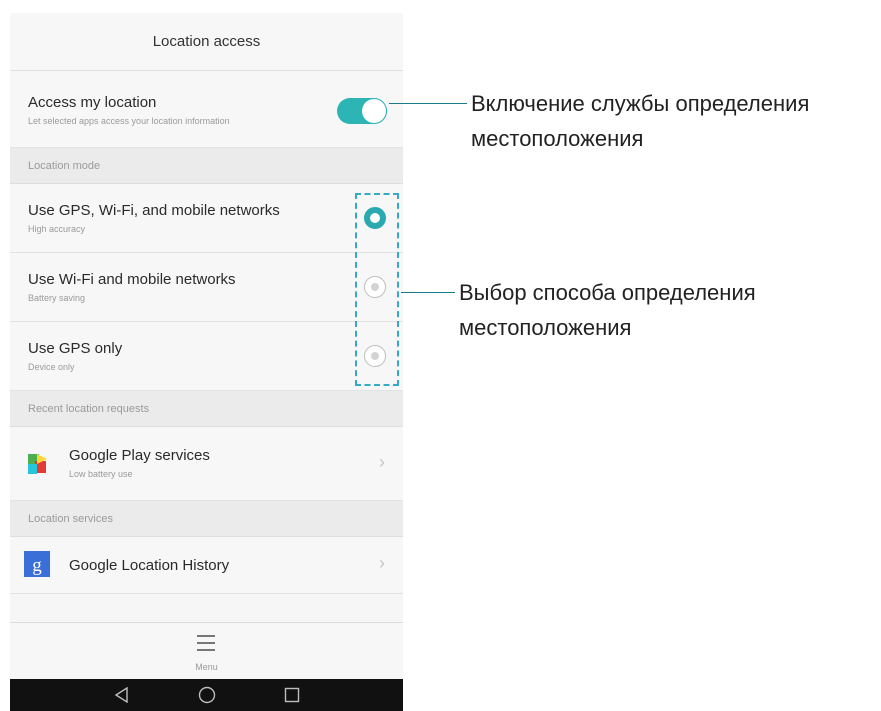 The width and height of the screenshot is (881, 711). What do you see at coordinates (374, 111) in the screenshot?
I see `toggle-knob` at bounding box center [374, 111].